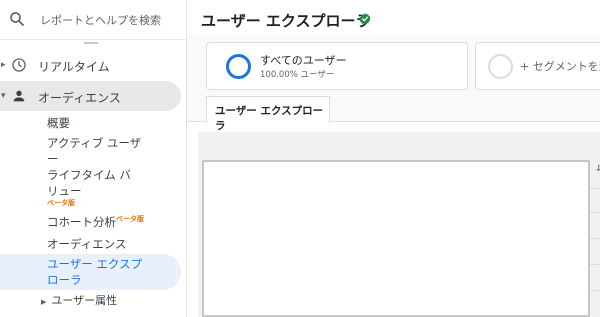 This screenshot has width=600, height=317. I want to click on chevron-right-icon: ▶, so click(44, 302).